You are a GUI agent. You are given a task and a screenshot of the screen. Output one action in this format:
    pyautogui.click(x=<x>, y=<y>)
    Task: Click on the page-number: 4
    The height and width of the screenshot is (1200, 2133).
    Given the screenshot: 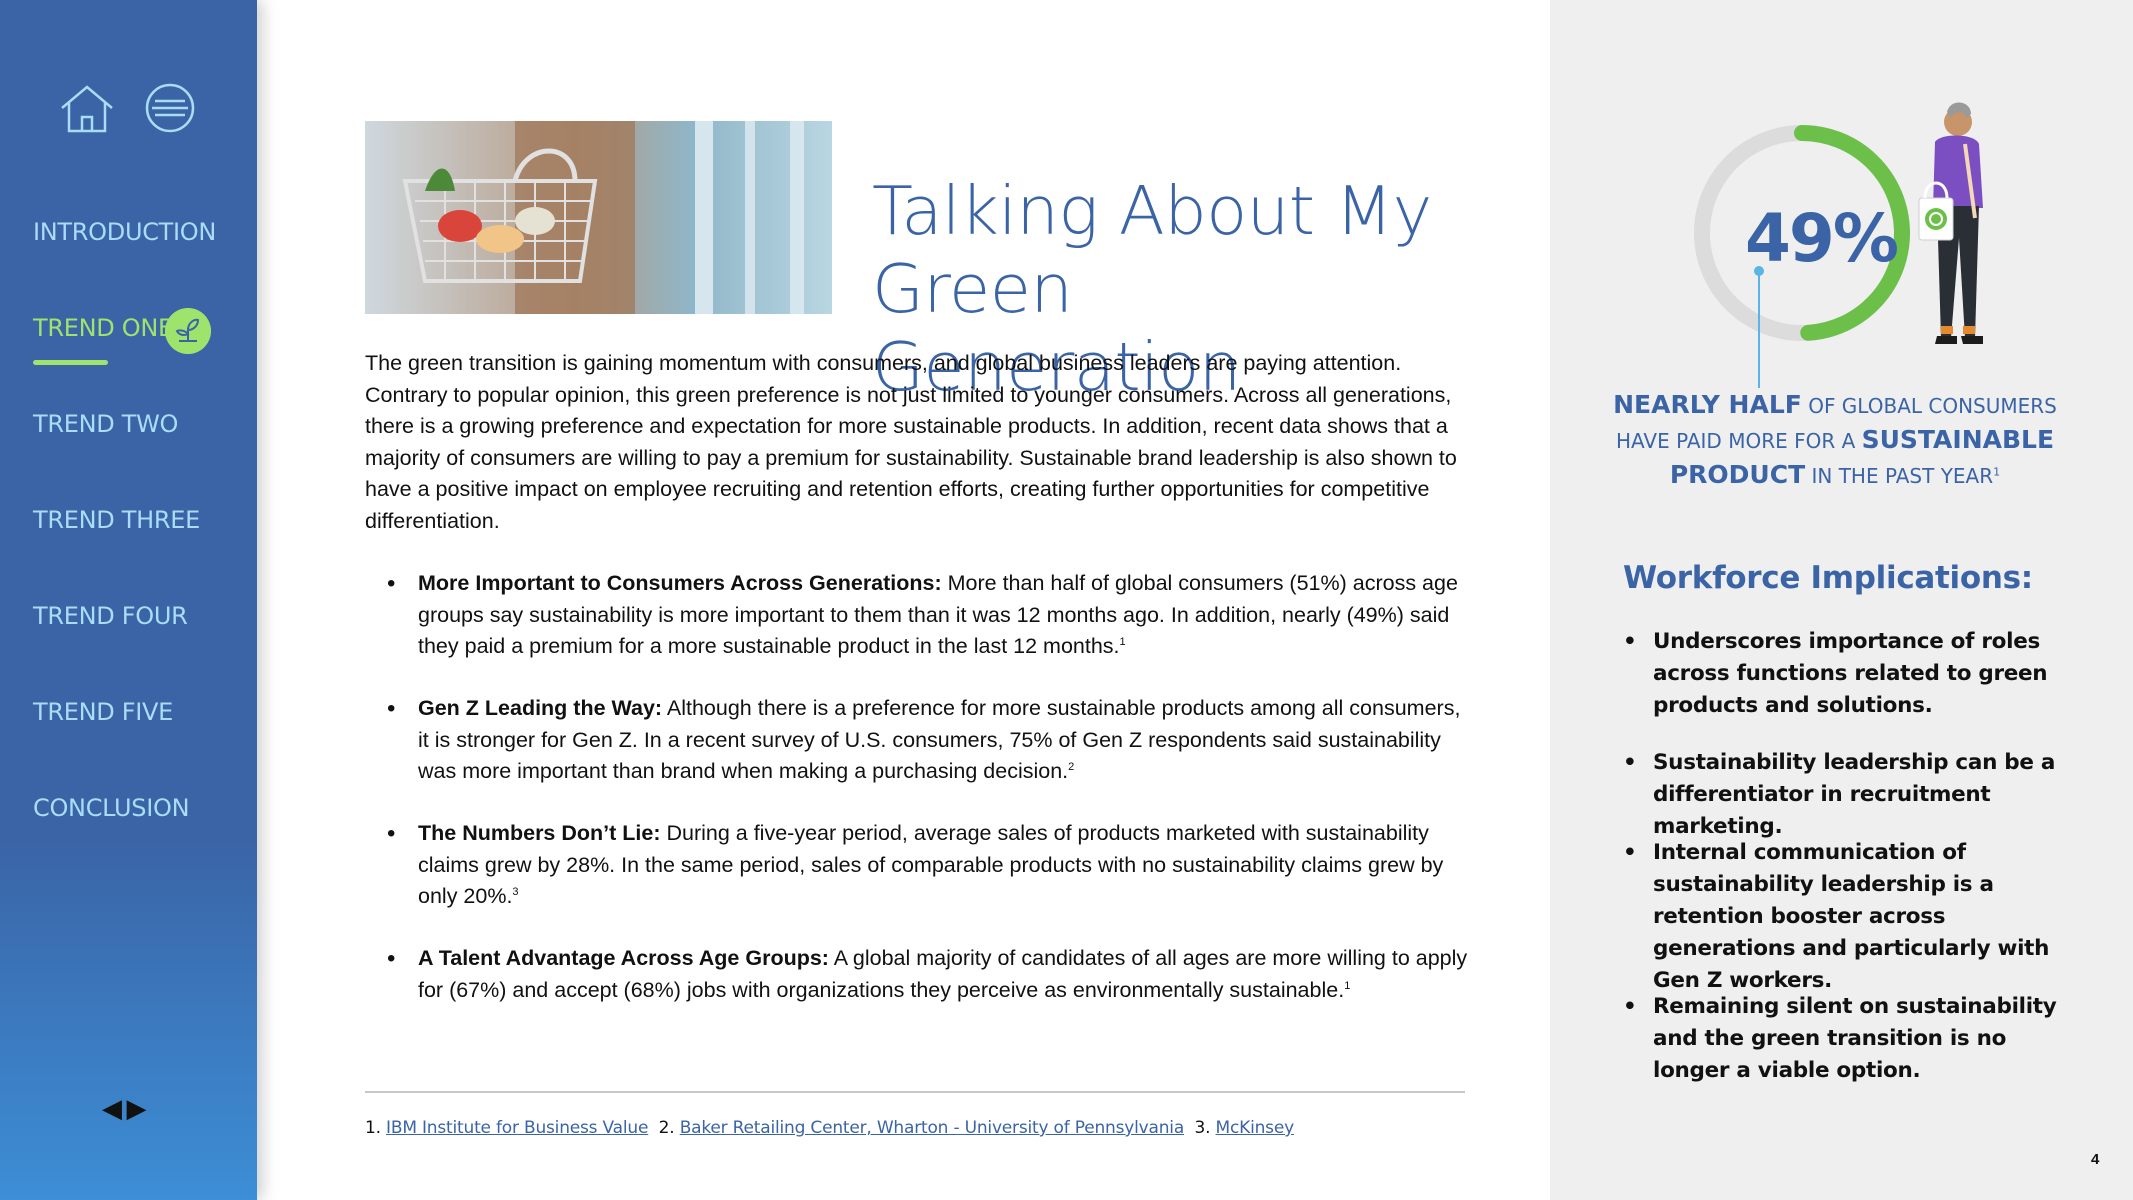 What is the action you would take?
    pyautogui.click(x=2095, y=1159)
    